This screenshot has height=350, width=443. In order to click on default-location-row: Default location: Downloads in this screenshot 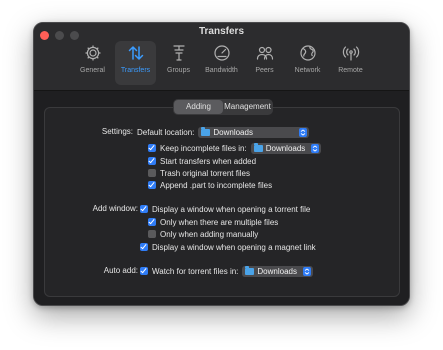, I will do `click(223, 132)`.